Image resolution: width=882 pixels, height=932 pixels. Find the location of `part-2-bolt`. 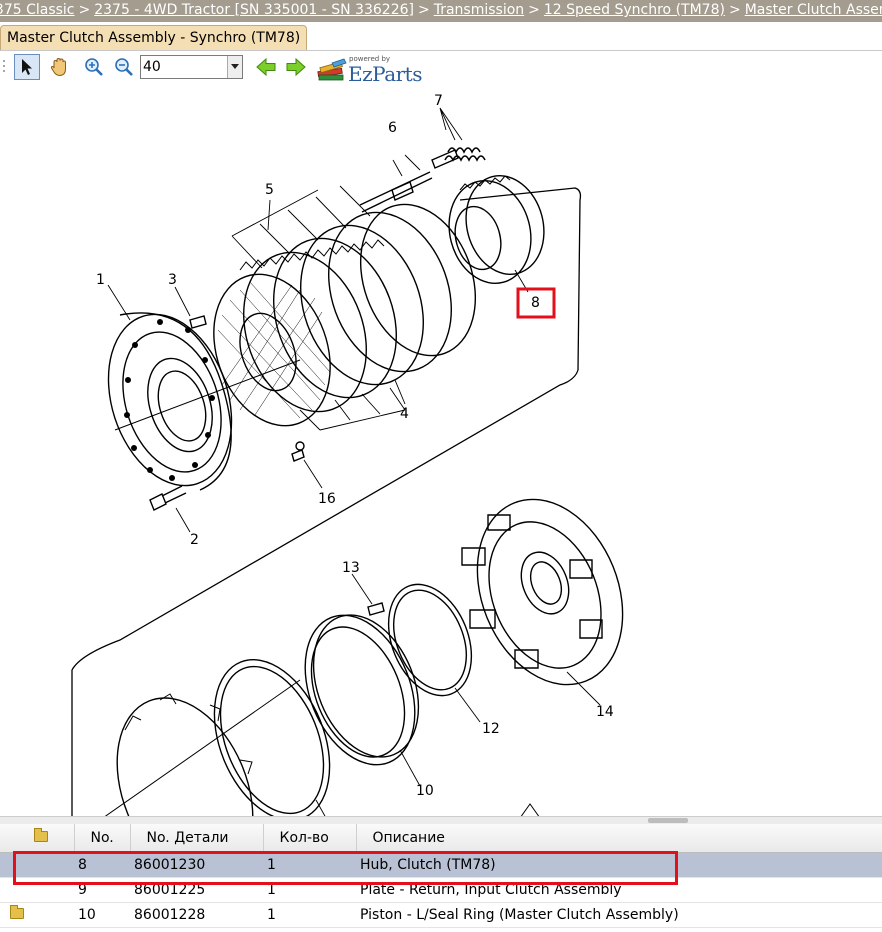

part-2-bolt is located at coordinates (168, 498).